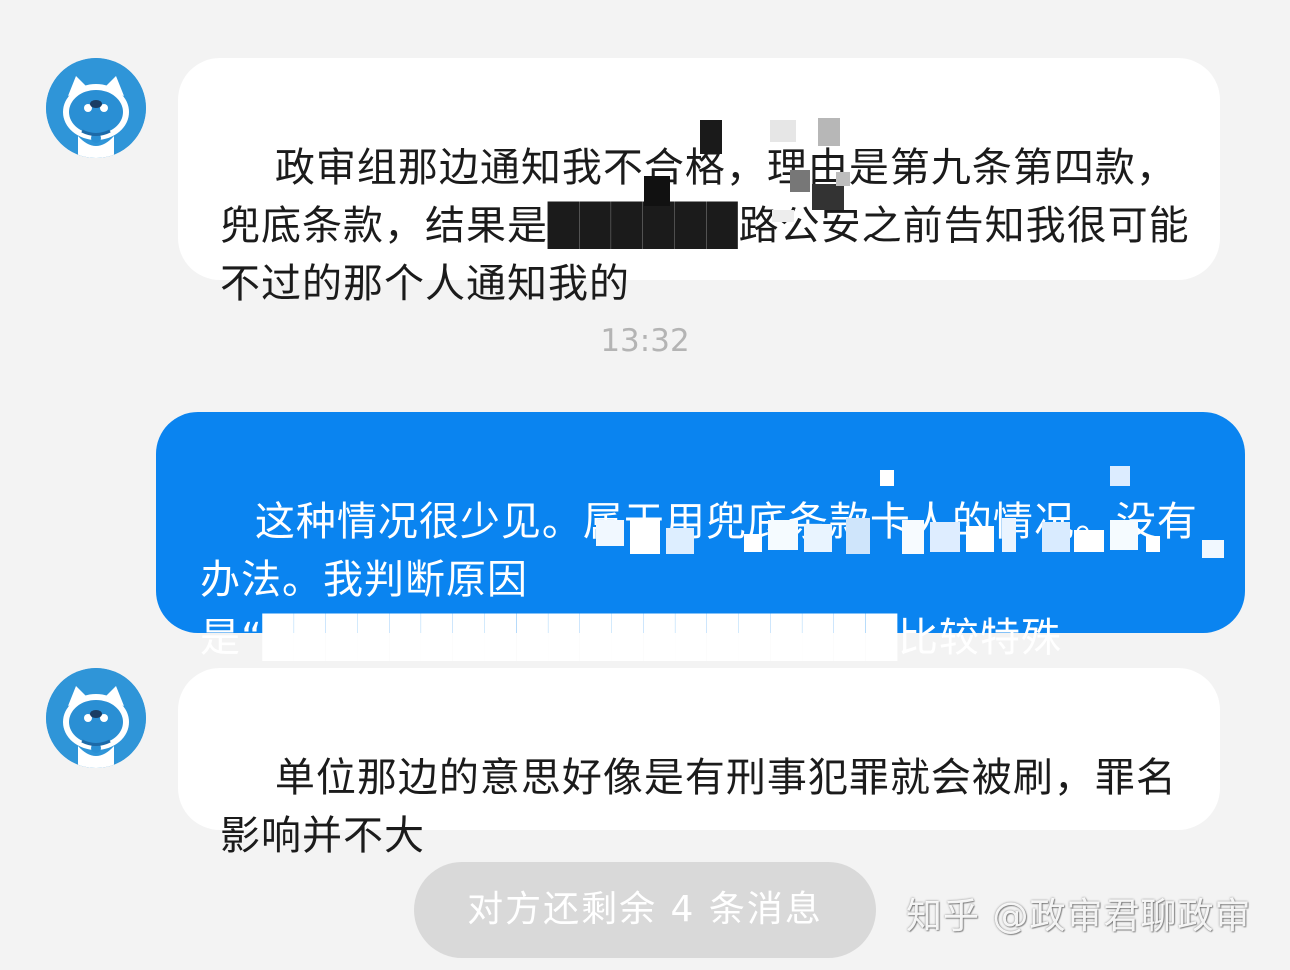  Describe the element at coordinates (698, 807) in the screenshot. I see `message-text: 单位那边的意思好像是有刑事犯罪就会被刷，罪名影响并不大` at that location.